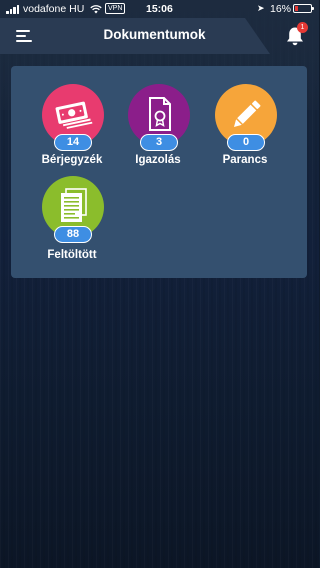  I want to click on igazolas-count-badge: 3, so click(159, 142).